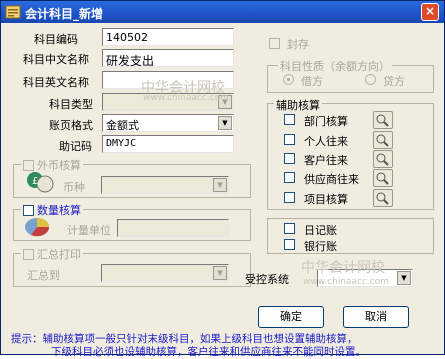  I want to click on aux-project-search-button, so click(383, 198).